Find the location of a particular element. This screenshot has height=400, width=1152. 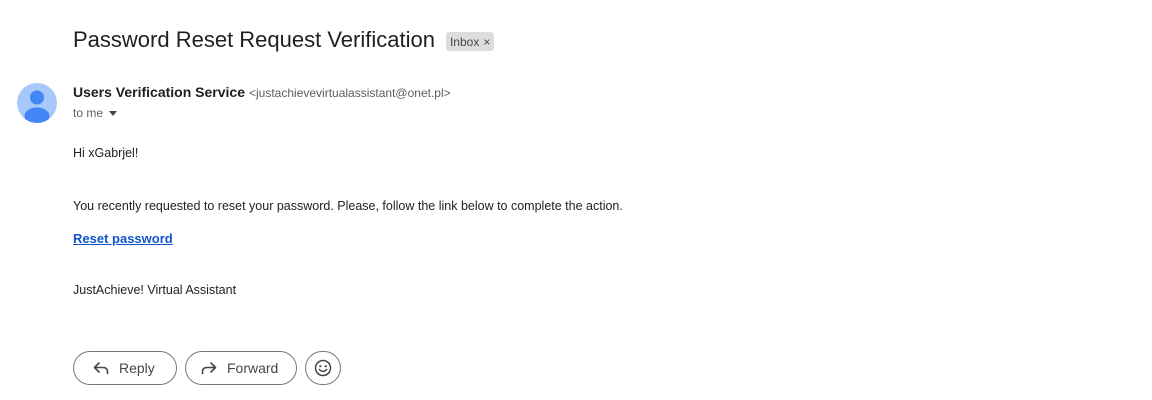

forward-button: Forward is located at coordinates (241, 368).